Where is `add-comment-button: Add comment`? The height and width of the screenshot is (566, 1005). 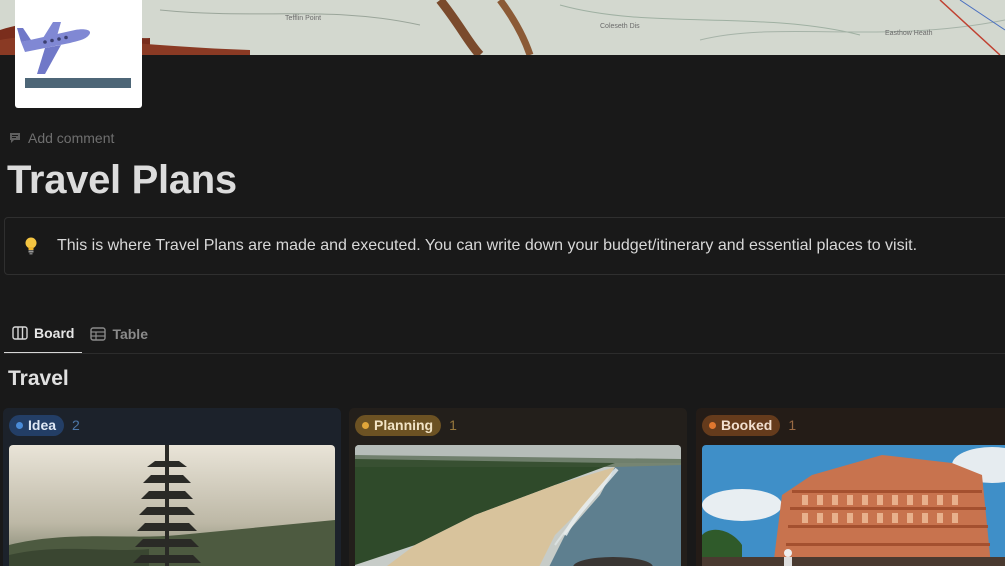
add-comment-button: Add comment is located at coordinates (61, 138).